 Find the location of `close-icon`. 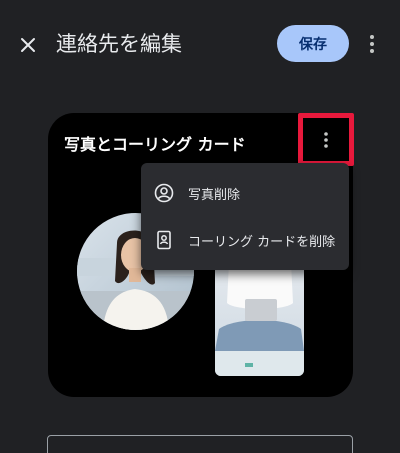

close-icon is located at coordinates (28, 45).